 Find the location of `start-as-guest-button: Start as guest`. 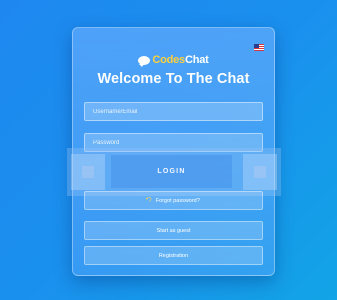

start-as-guest-button: Start as guest is located at coordinates (173, 230).